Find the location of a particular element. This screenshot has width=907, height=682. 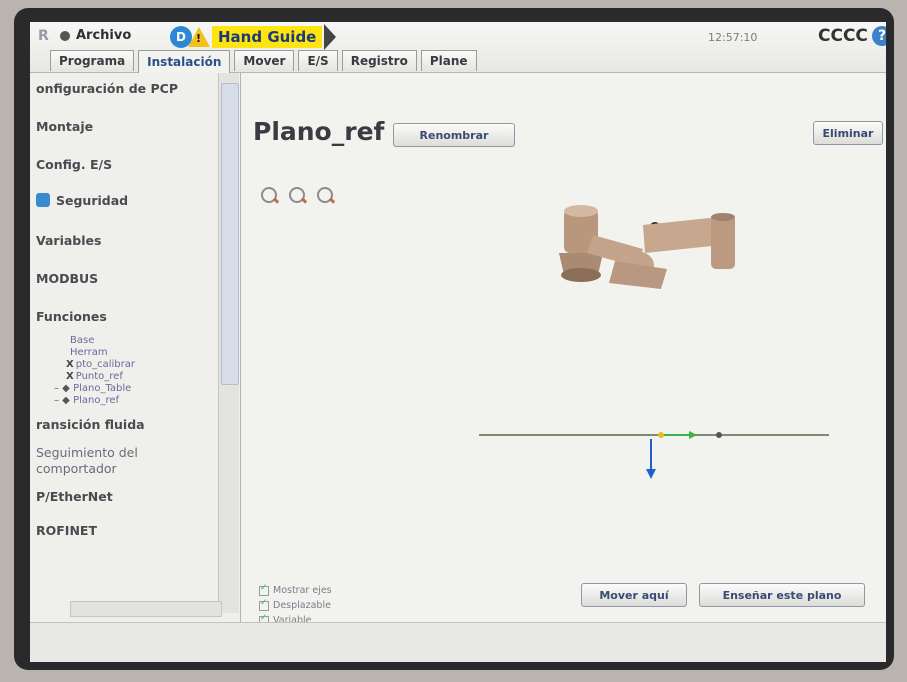

tab-es: E/S is located at coordinates (318, 60).